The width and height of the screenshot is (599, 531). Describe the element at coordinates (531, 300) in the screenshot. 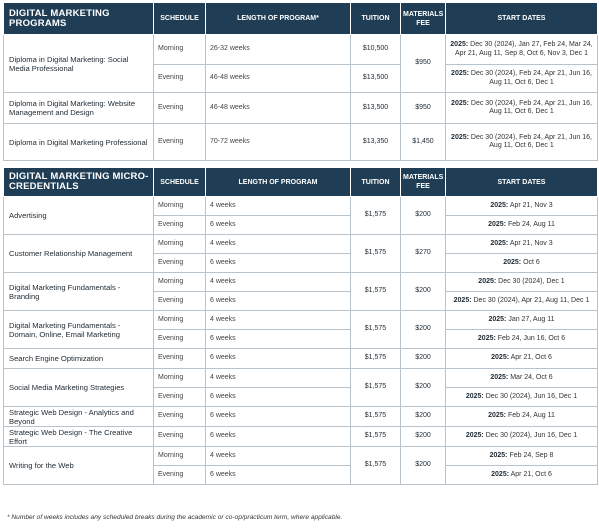

I see `dates-list: Dec 30 (2024), Apr 21, Aug 11, Dec 1` at that location.